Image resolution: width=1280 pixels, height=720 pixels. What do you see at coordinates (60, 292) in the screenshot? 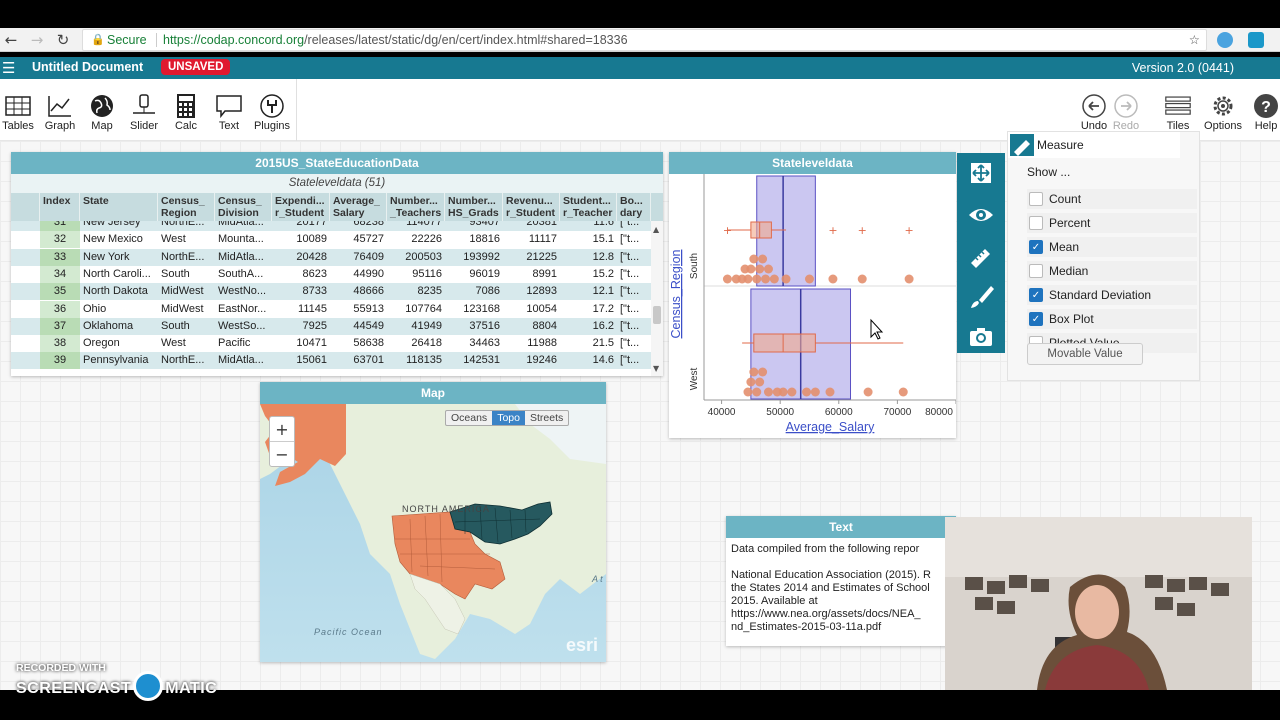
I see `table-cell: 35` at bounding box center [60, 292].